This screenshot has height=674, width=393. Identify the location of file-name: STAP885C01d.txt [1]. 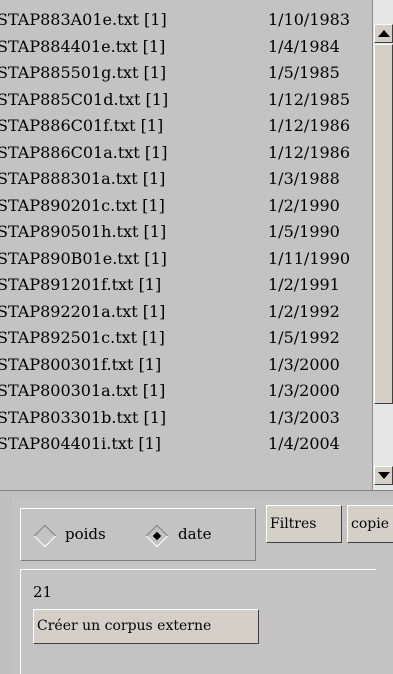
(84, 99).